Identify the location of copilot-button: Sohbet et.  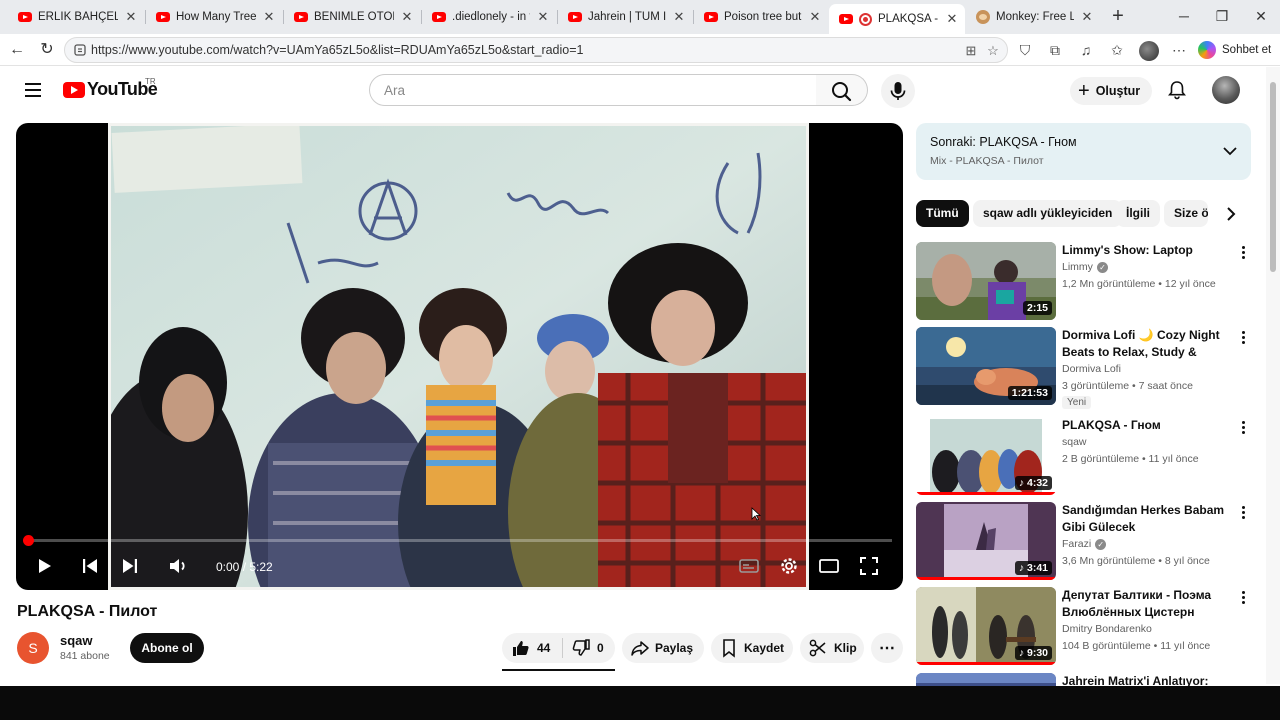
(1234, 50).